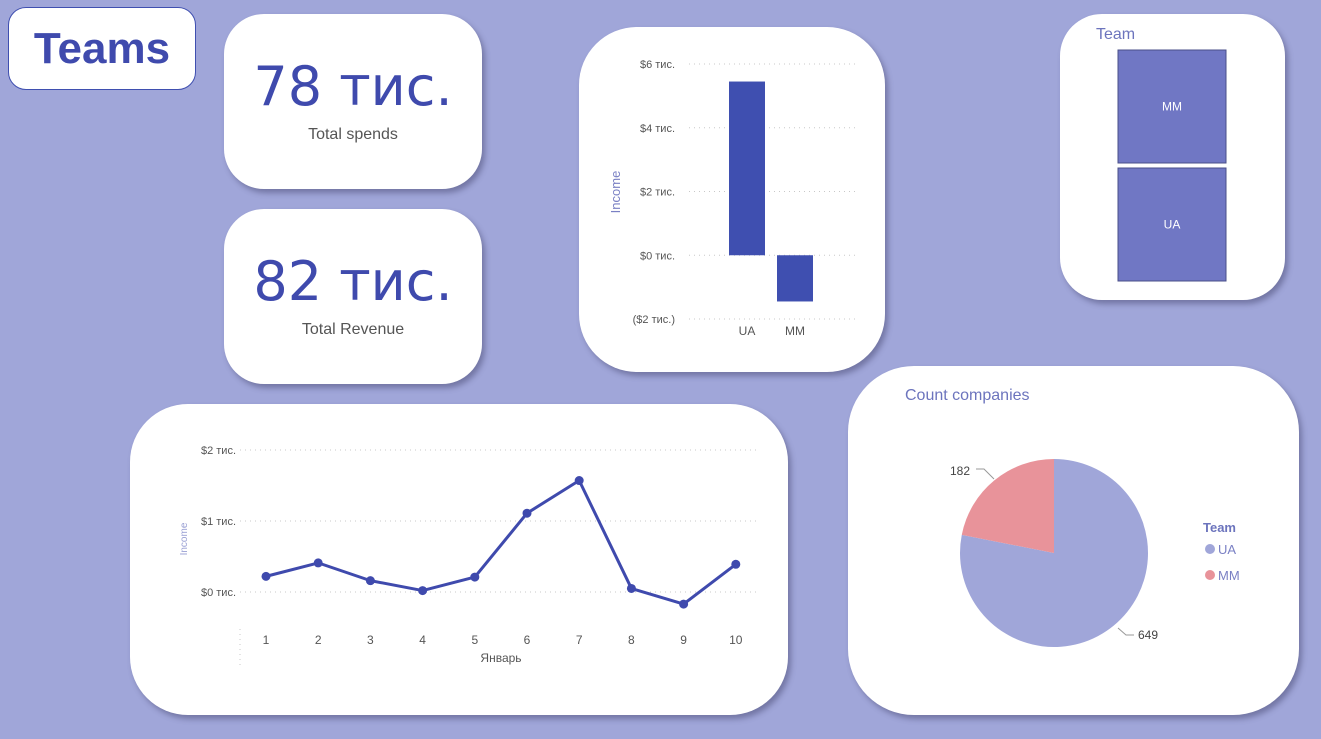  Describe the element at coordinates (960, 471) in the screenshot. I see `data-label: 182` at that location.